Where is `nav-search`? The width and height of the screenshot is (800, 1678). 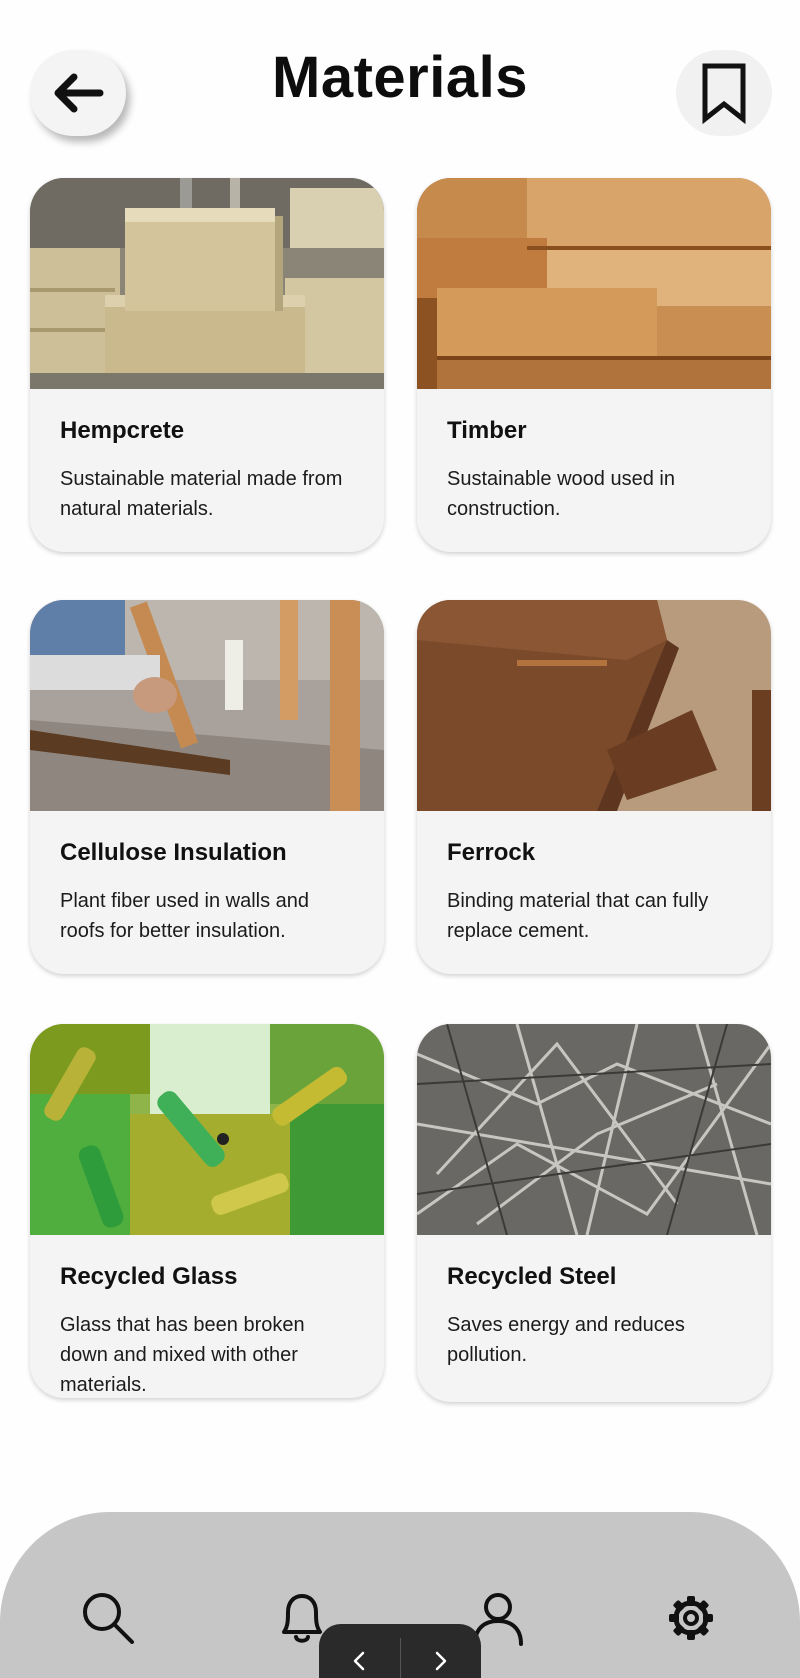
nav-search is located at coordinates (108, 1618).